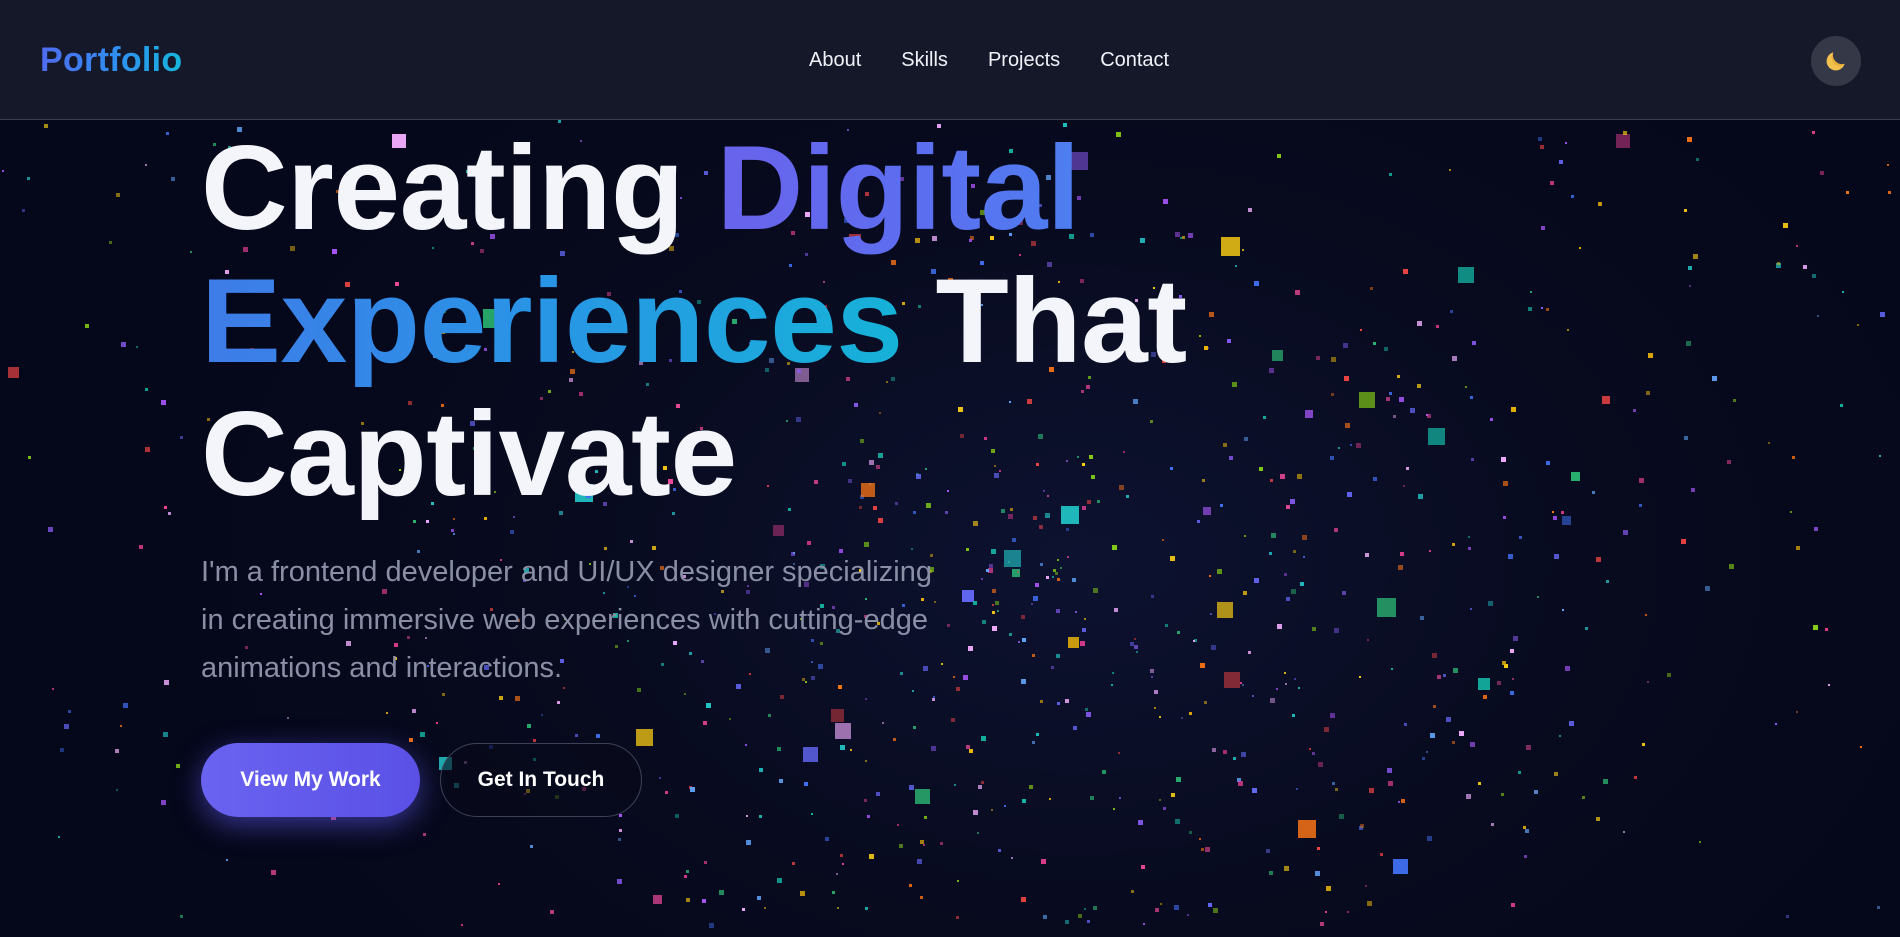 The width and height of the screenshot is (1900, 937). What do you see at coordinates (835, 60) in the screenshot?
I see `nav-link-about: About` at bounding box center [835, 60].